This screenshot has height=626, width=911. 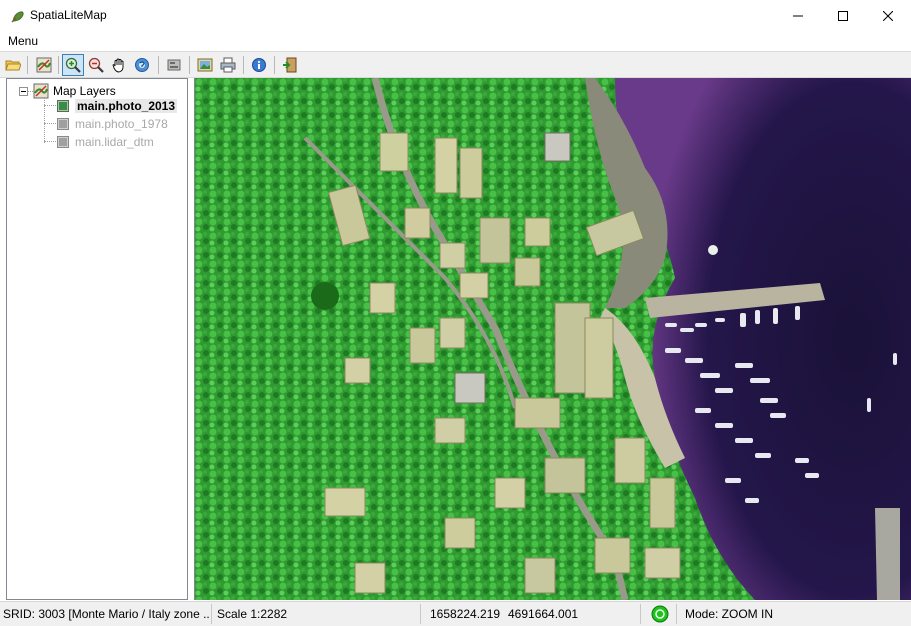 I want to click on status-scale: Scale 1:2282, so click(x=252, y=614).